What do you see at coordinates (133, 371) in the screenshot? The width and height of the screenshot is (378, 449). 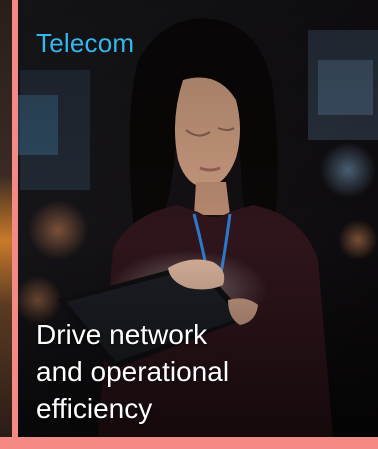 I see `card-headline-line: and operational` at bounding box center [133, 371].